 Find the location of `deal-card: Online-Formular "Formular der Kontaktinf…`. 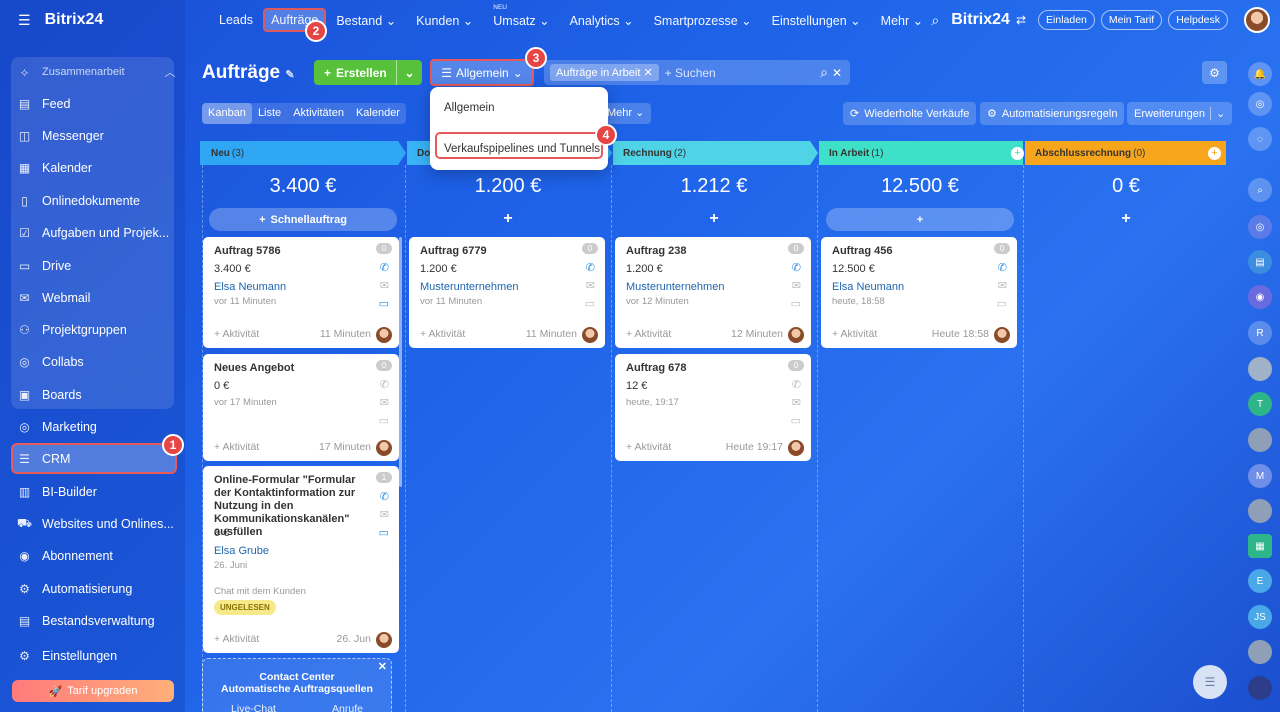

deal-card: Online-Formular "Formular der Kontaktinf… is located at coordinates (301, 559).